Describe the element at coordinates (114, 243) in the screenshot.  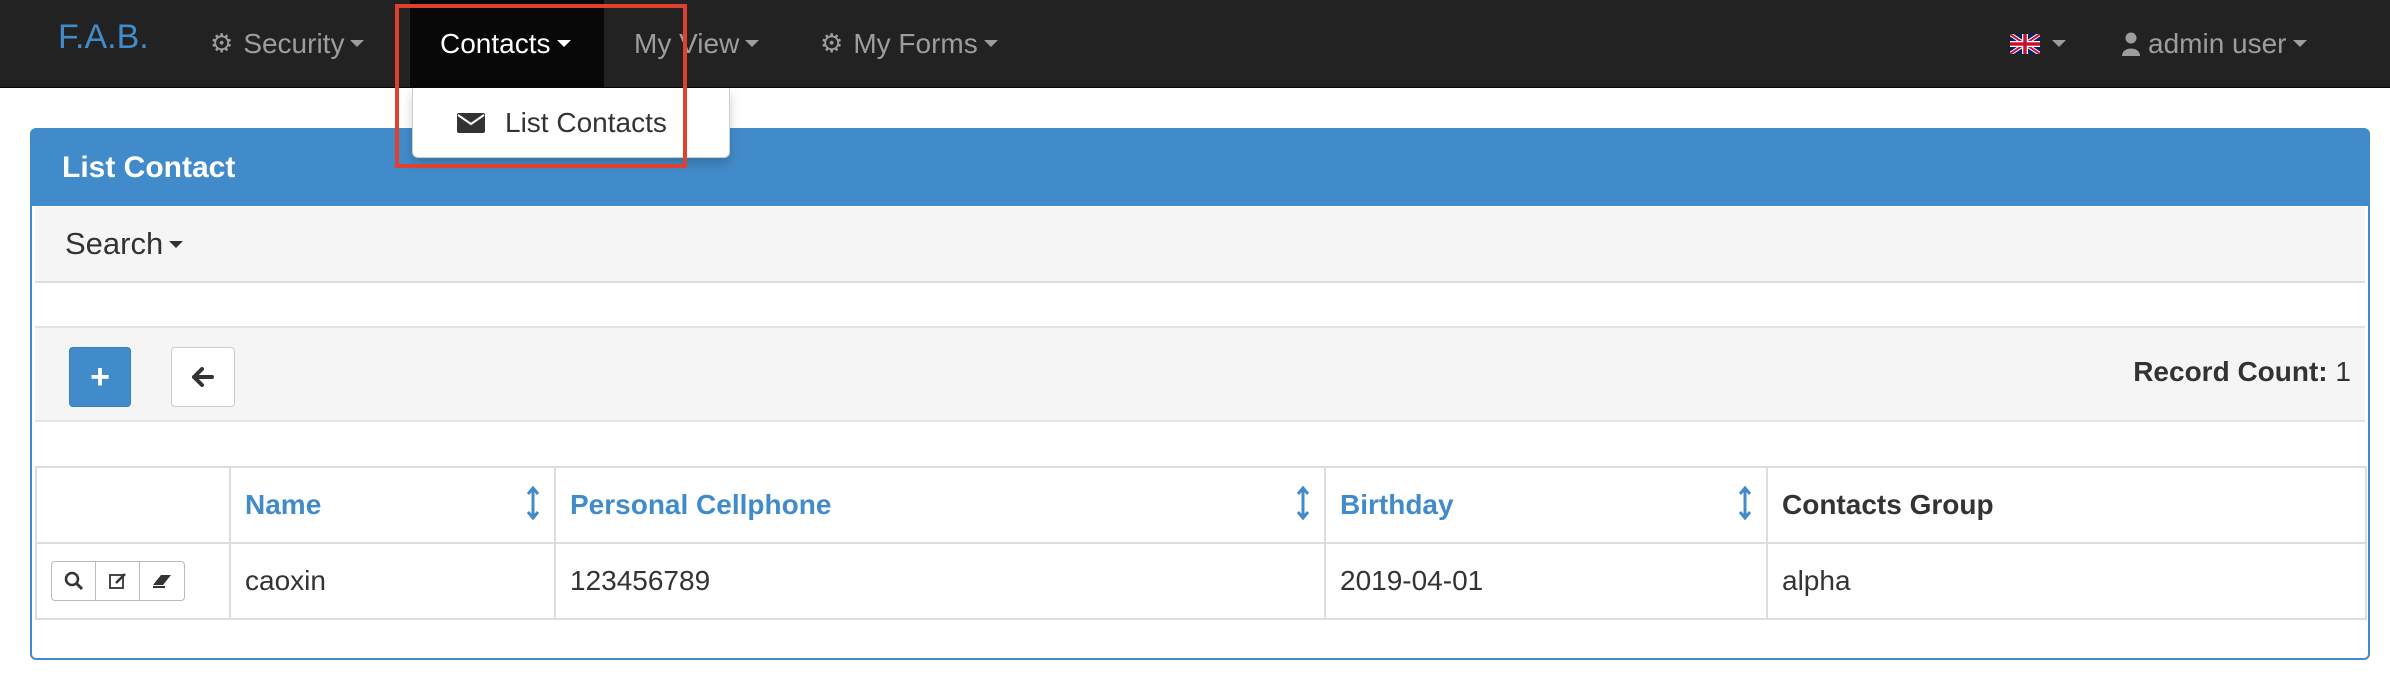
I see `search-label: Search` at that location.